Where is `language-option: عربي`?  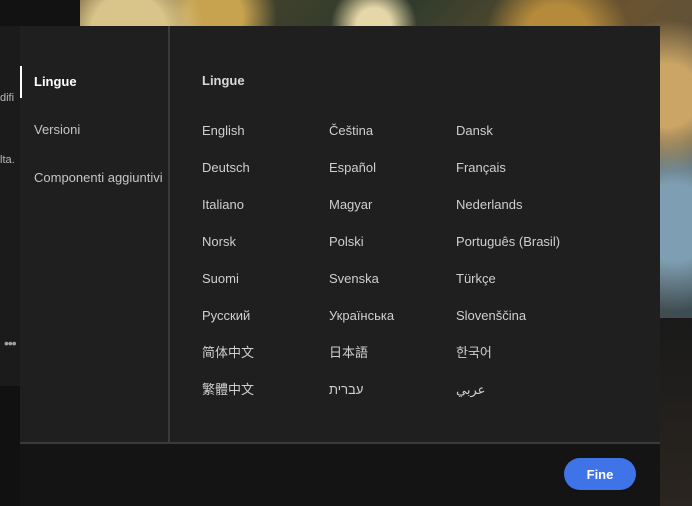 language-option: عربي is located at coordinates (549, 390).